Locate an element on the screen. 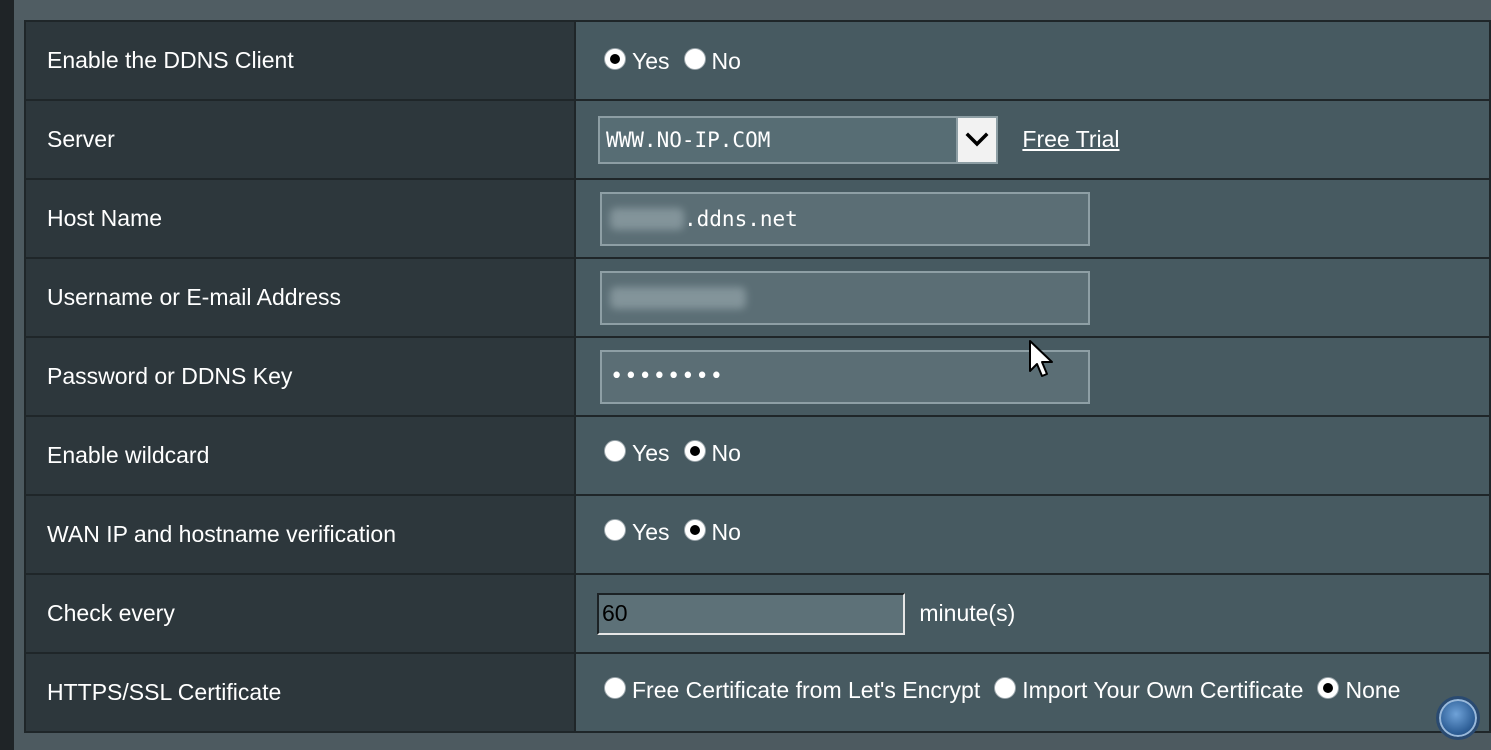 The width and height of the screenshot is (1491, 750). row-enable-ddns-client: Enable the DDNS Client Yes No is located at coordinates (757, 60).